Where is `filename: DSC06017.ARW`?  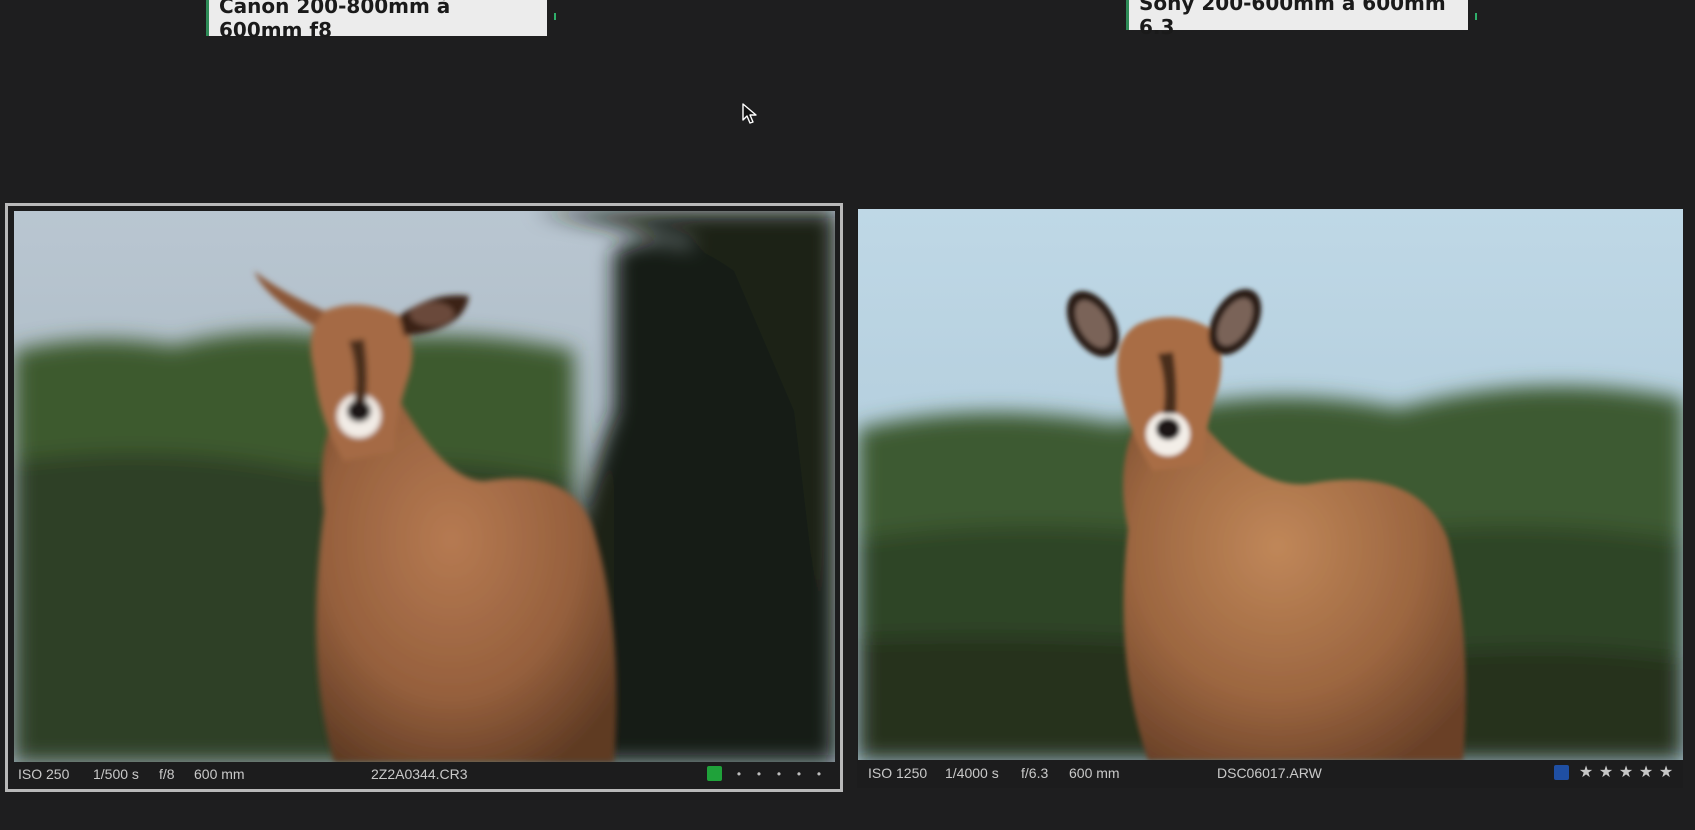 filename: DSC06017.ARW is located at coordinates (1269, 773).